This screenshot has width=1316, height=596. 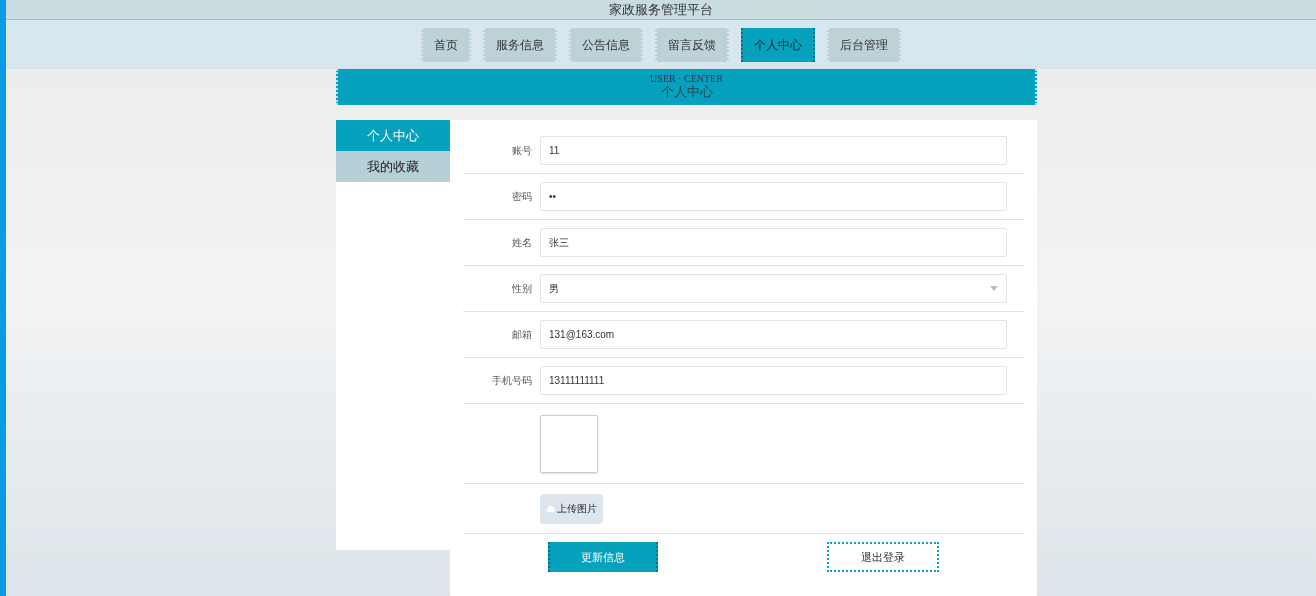 I want to click on upload-button: 上传图片, so click(x=571, y=508).